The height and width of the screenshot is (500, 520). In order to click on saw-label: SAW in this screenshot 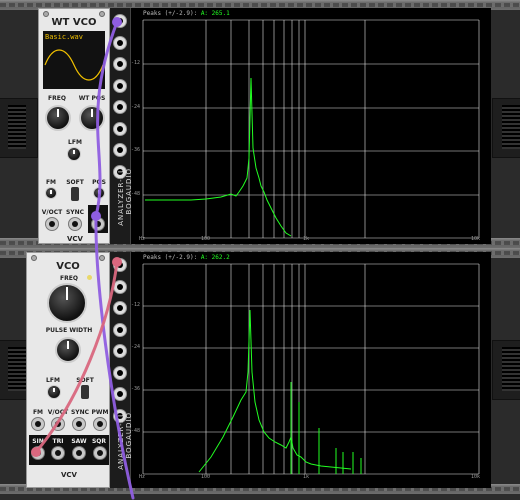, I will do `click(79, 441)`.